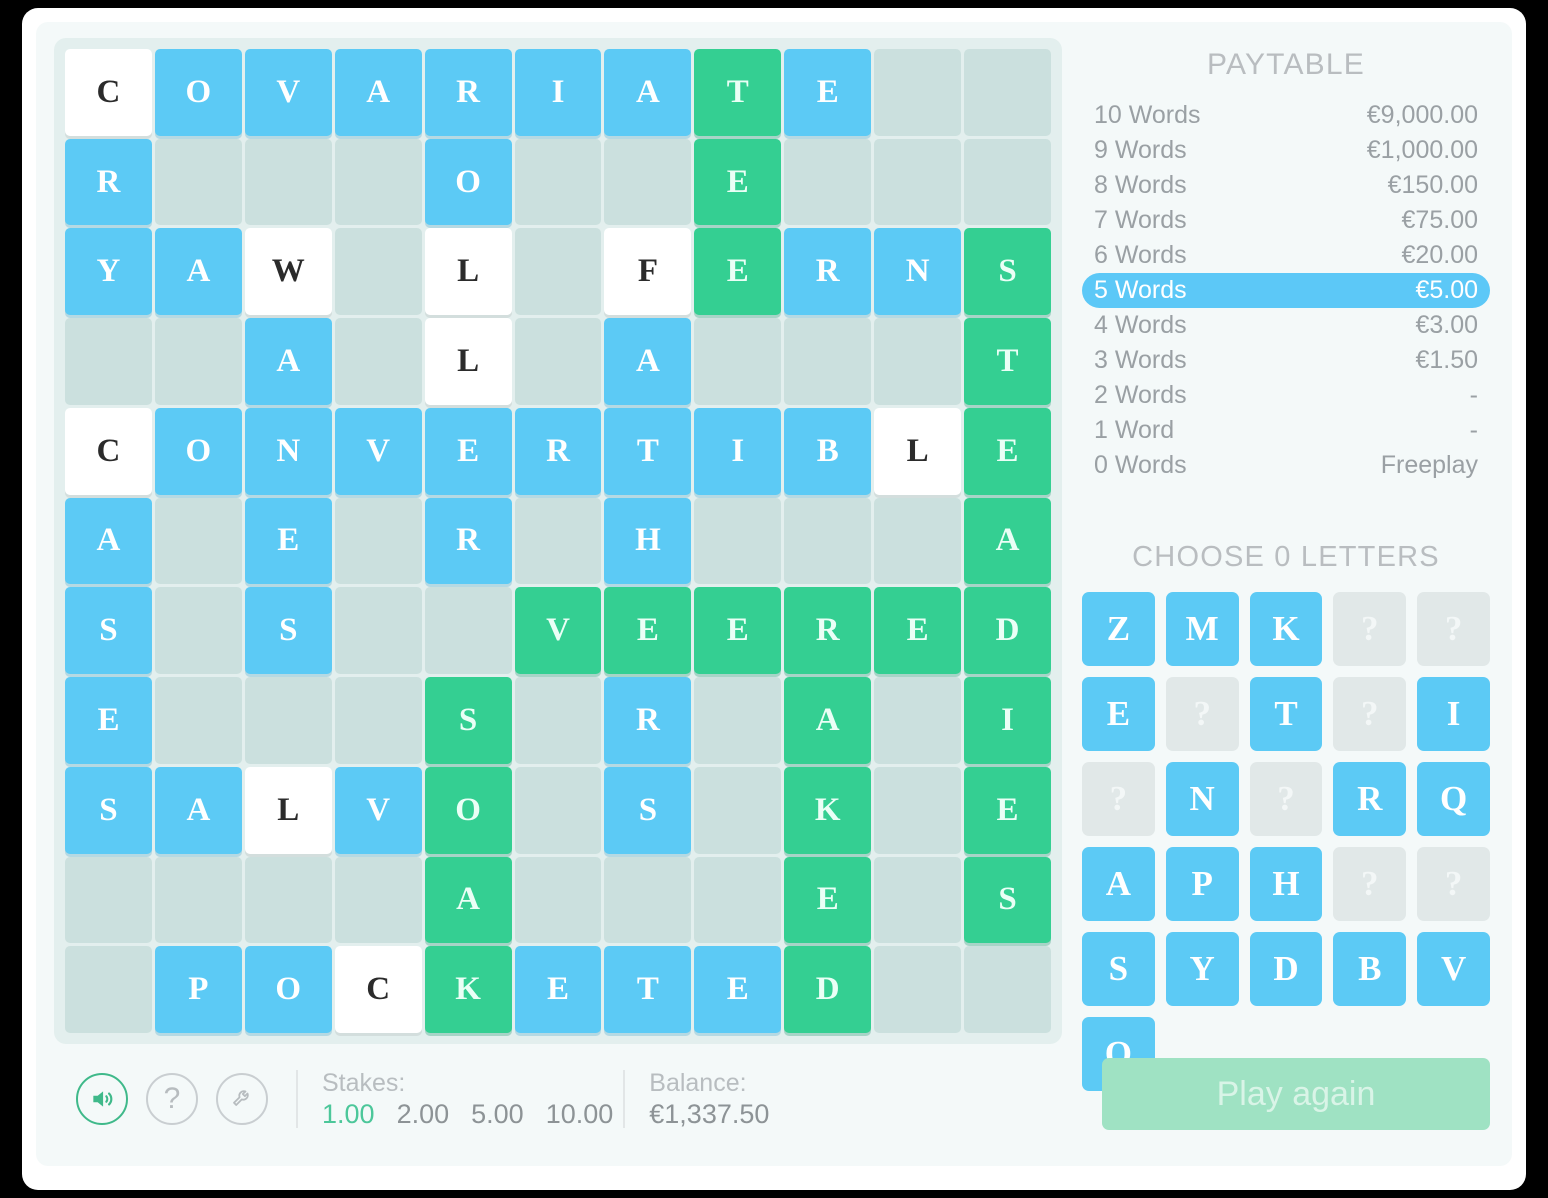 This screenshot has height=1198, width=1548. What do you see at coordinates (467, 1114) in the screenshot?
I see `stakes-options: 1.00 2.00 5.00 10.00` at bounding box center [467, 1114].